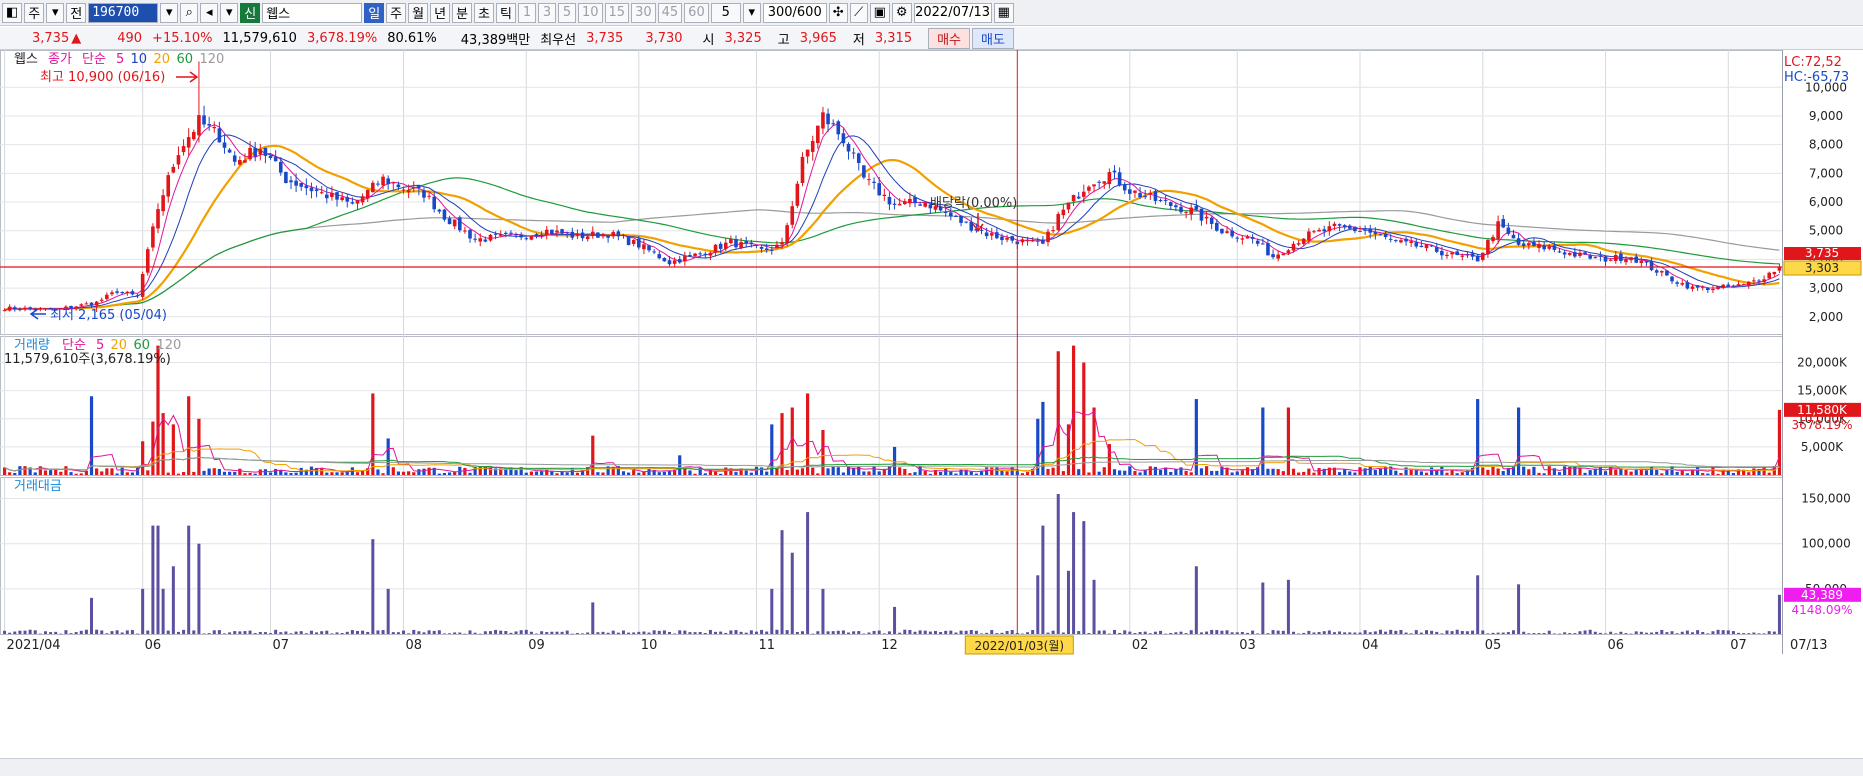 This screenshot has width=1863, height=776. I want to click on settings-icon: ⚙, so click(901, 12).